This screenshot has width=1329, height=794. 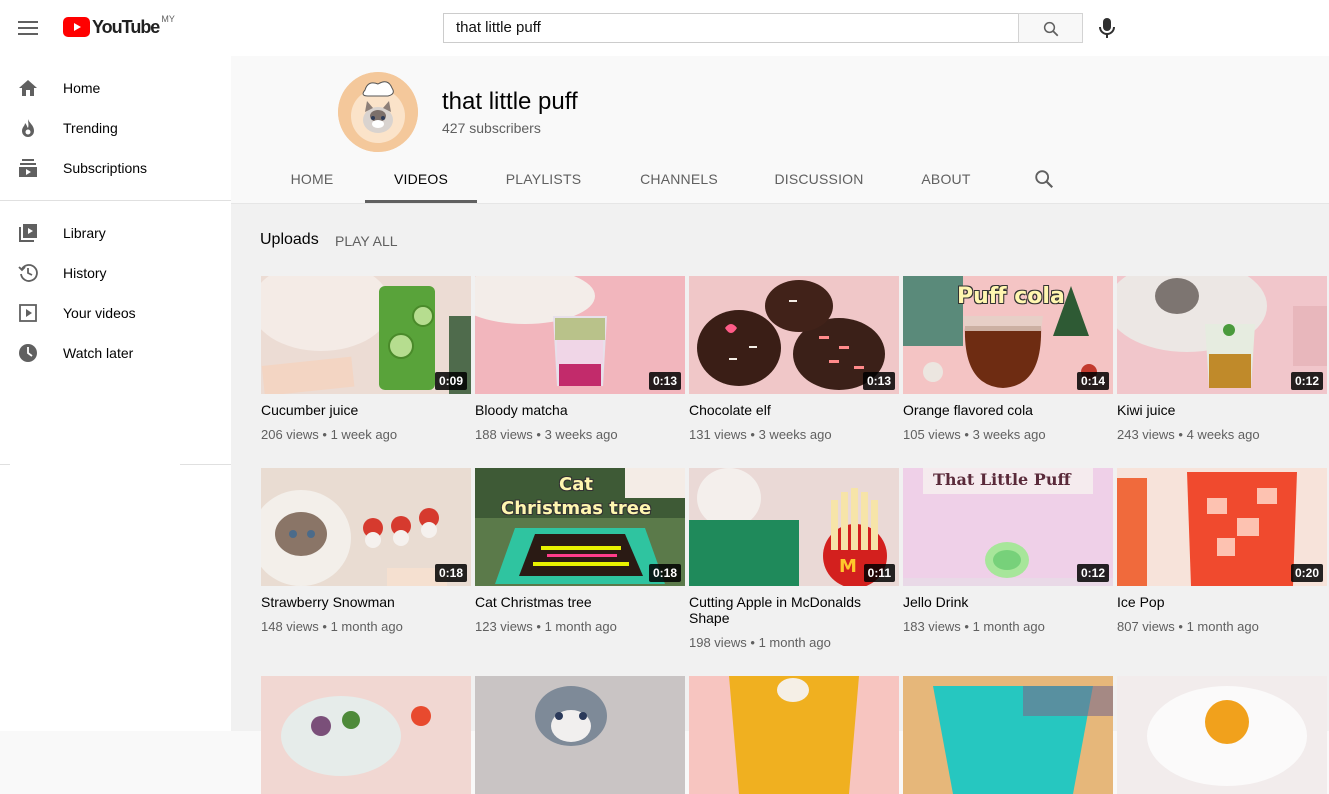 I want to click on channel-avatar, so click(x=378, y=112).